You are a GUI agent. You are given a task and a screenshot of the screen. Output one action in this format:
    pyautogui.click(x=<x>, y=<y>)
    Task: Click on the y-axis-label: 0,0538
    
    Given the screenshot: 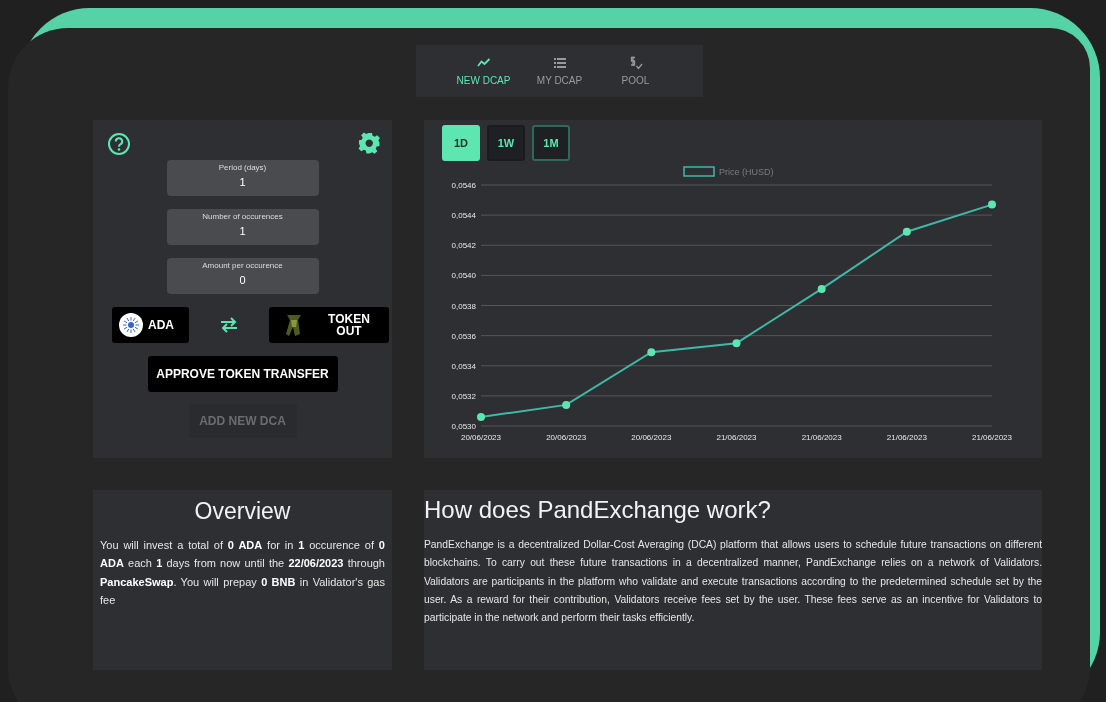 What is the action you would take?
    pyautogui.click(x=463, y=306)
    